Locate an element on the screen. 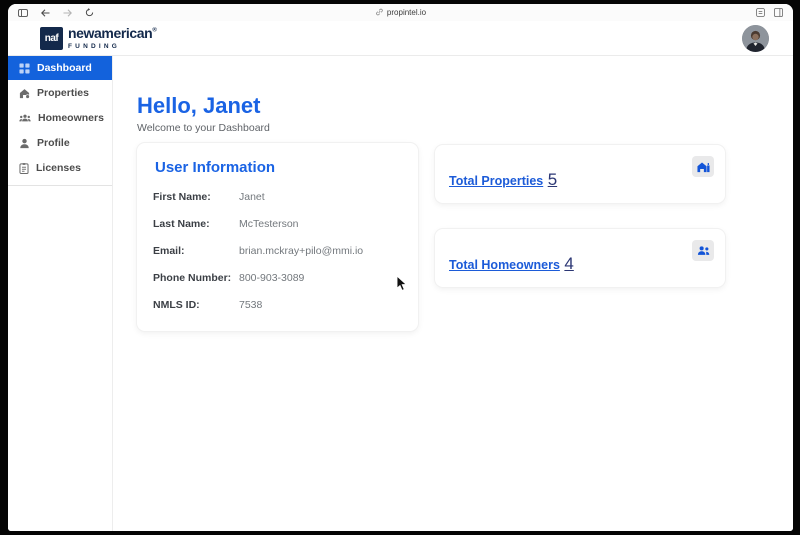 The width and height of the screenshot is (800, 535). sidebar-item-label: Licenses is located at coordinates (58, 168).